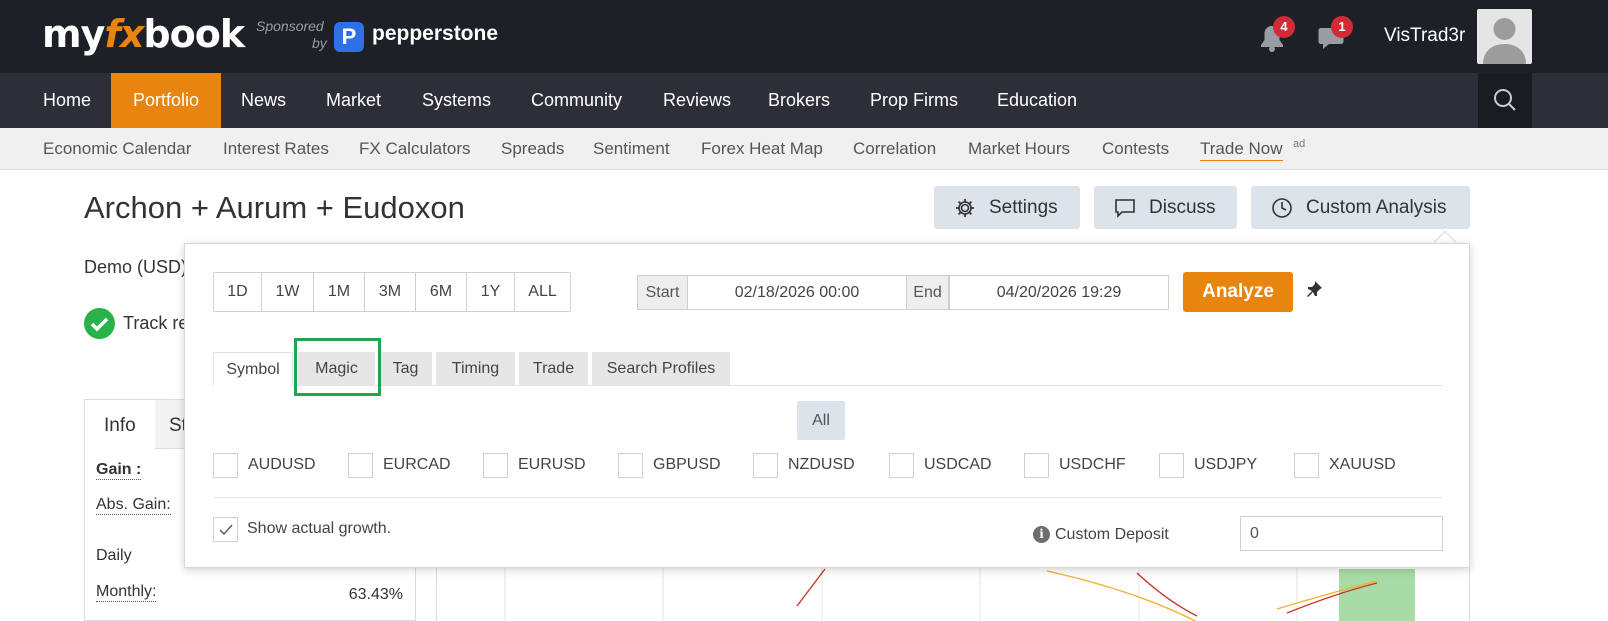  Describe the element at coordinates (697, 100) in the screenshot. I see `nav-reviews: Reviews` at that location.